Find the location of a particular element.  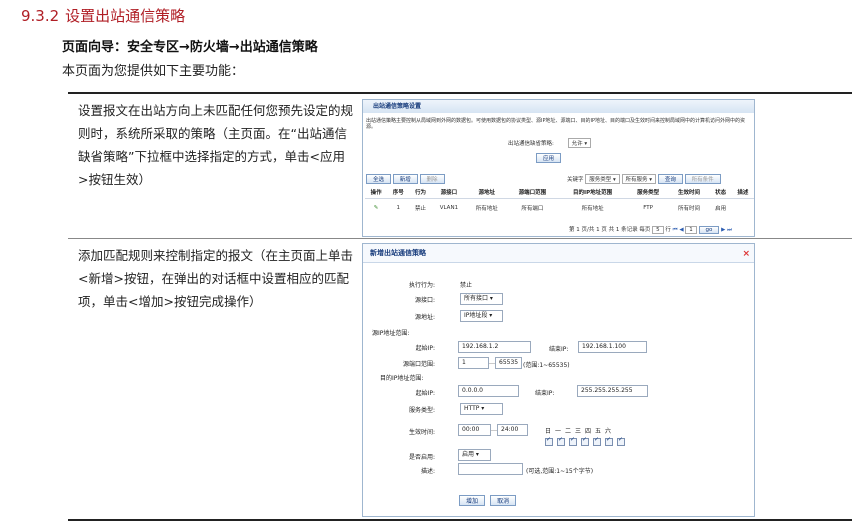

col-header: 目的IP地址范围 is located at coordinates (592, 192).